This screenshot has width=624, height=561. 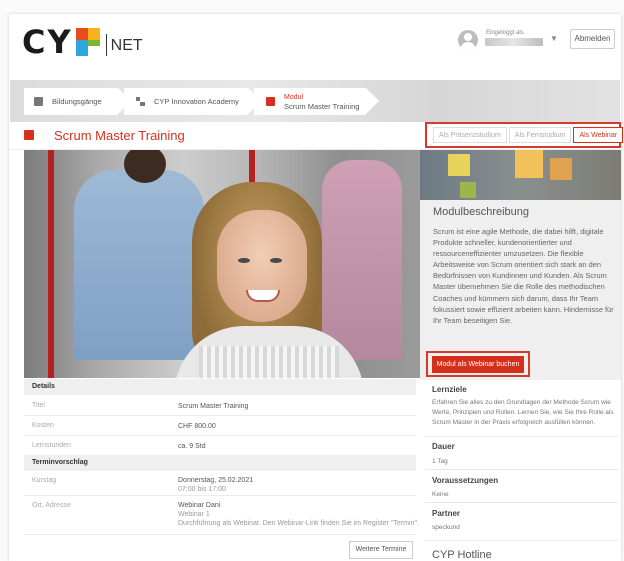 I want to click on hotline-heading: CYP Hotline, so click(x=462, y=555).